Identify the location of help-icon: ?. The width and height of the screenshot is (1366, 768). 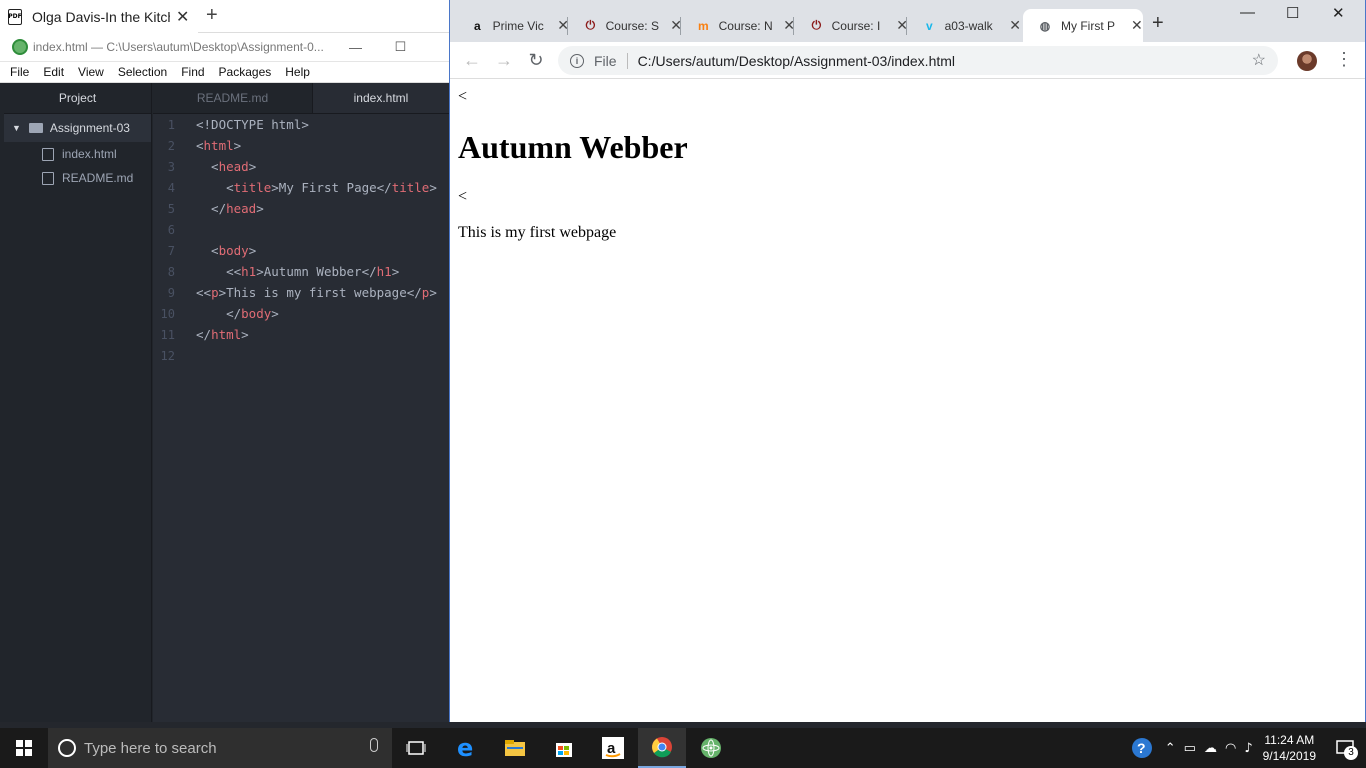
(1142, 748).